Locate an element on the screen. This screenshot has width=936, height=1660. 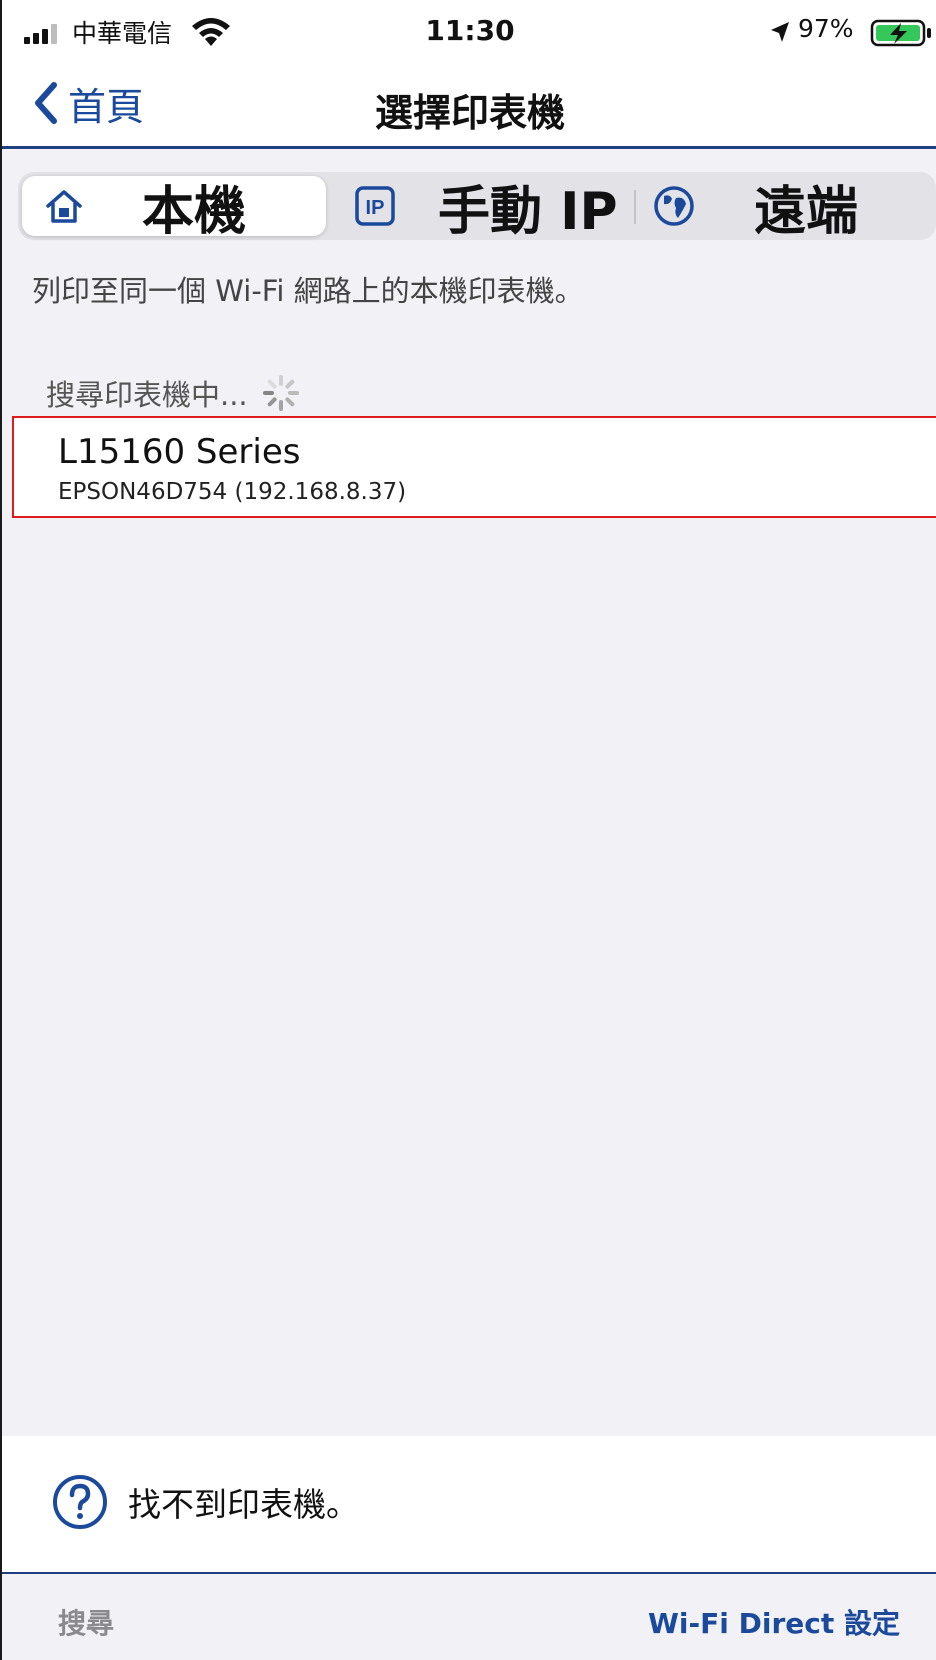
printer-name: L15160 Series is located at coordinates (179, 452).